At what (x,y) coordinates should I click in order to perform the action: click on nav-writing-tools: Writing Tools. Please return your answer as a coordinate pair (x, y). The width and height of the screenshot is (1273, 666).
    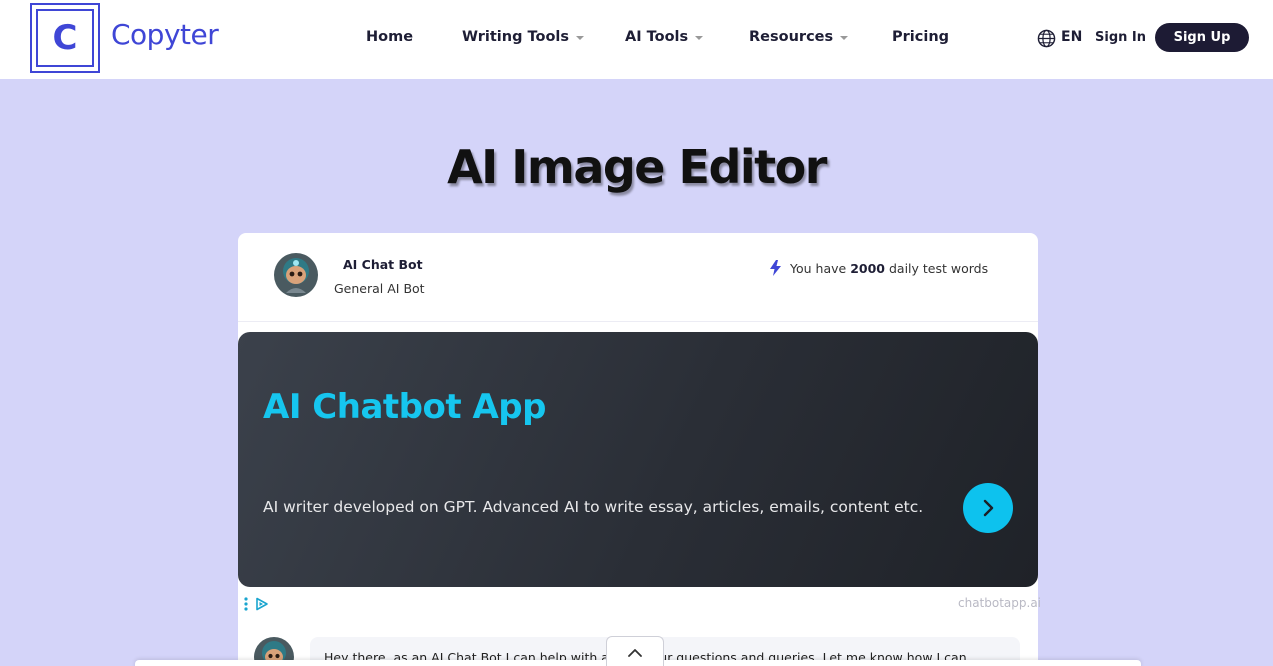
    Looking at the image, I should click on (523, 37).